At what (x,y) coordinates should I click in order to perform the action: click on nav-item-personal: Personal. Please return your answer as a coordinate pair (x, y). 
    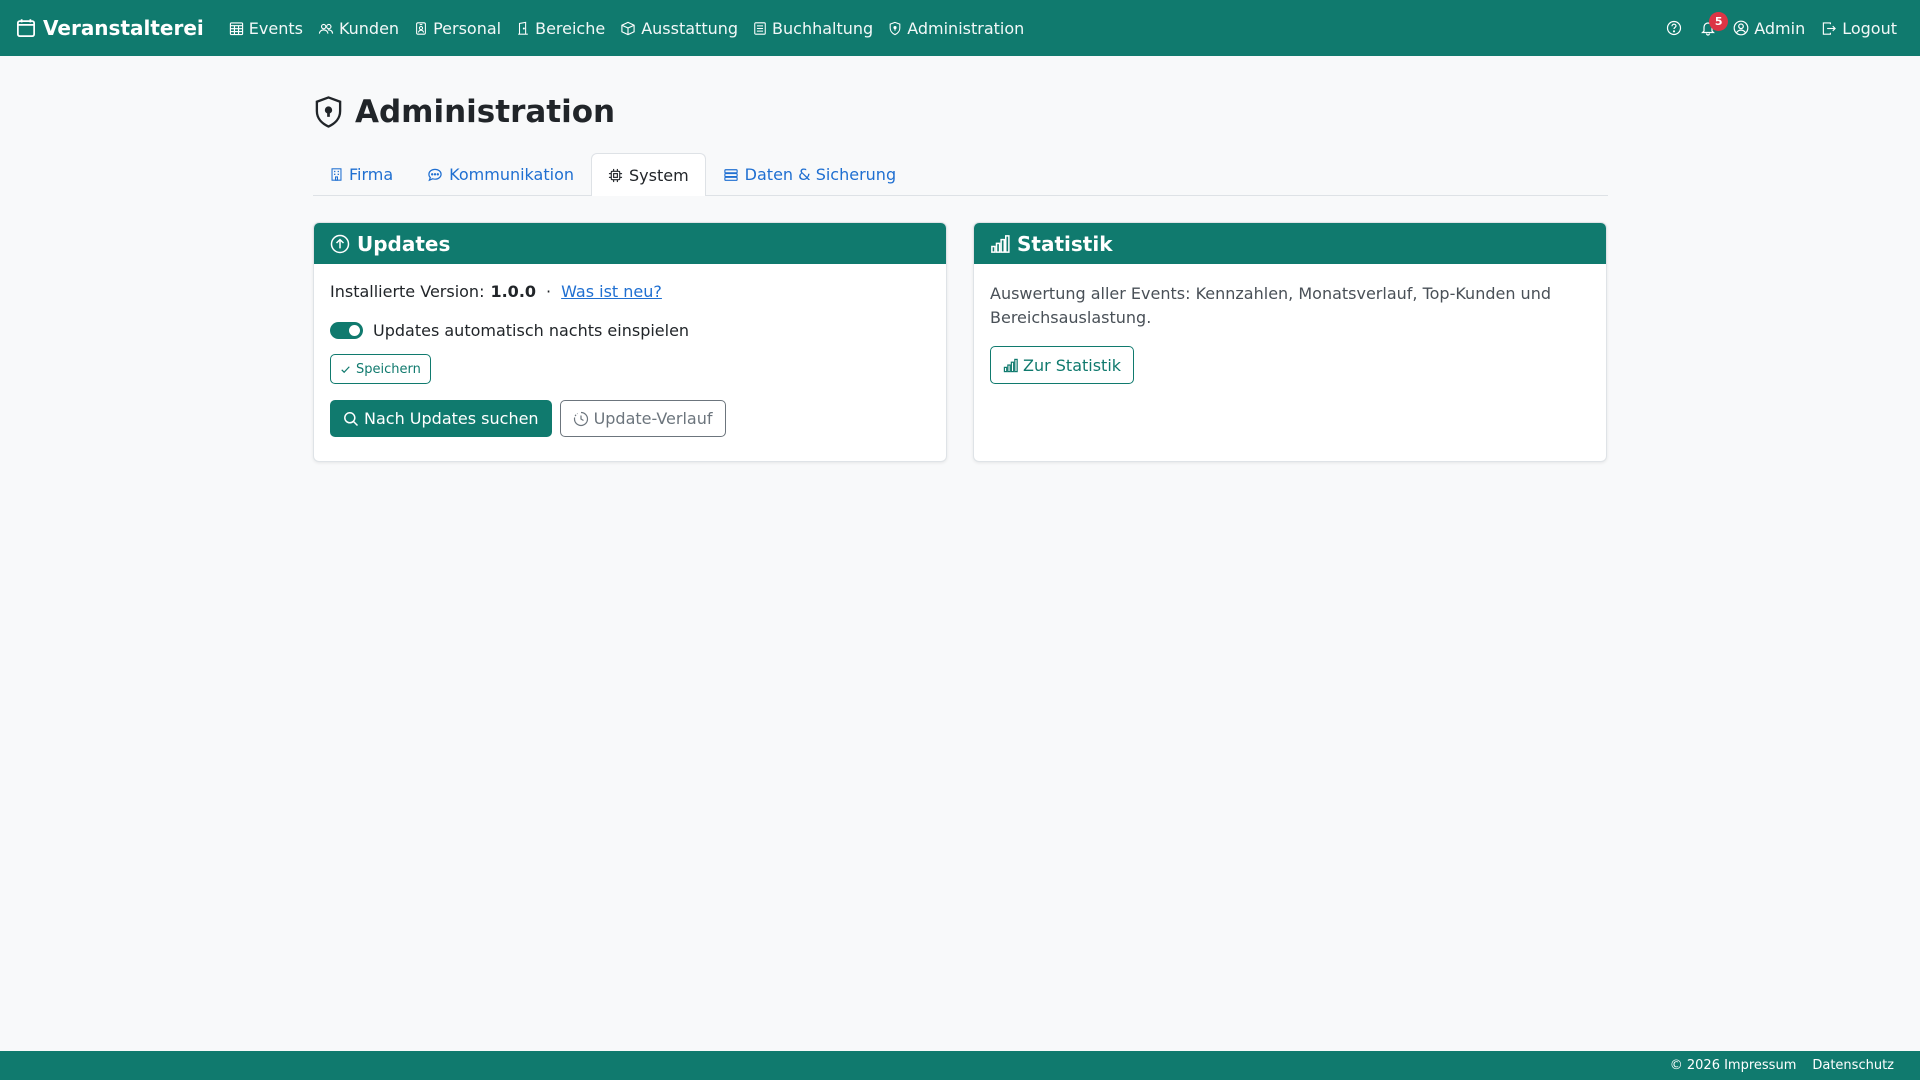
    Looking at the image, I should click on (457, 28).